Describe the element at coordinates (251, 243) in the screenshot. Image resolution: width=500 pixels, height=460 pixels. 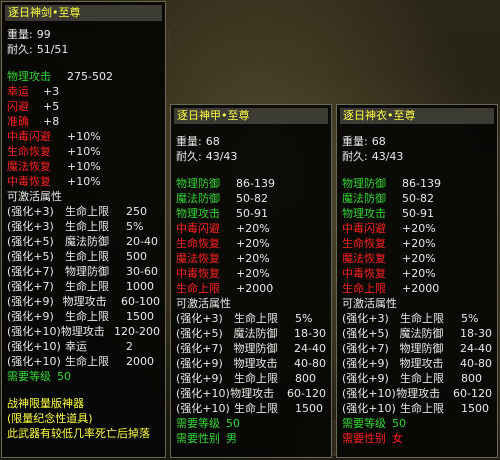
I see `extra-row: 生命恢复 +20%` at that location.